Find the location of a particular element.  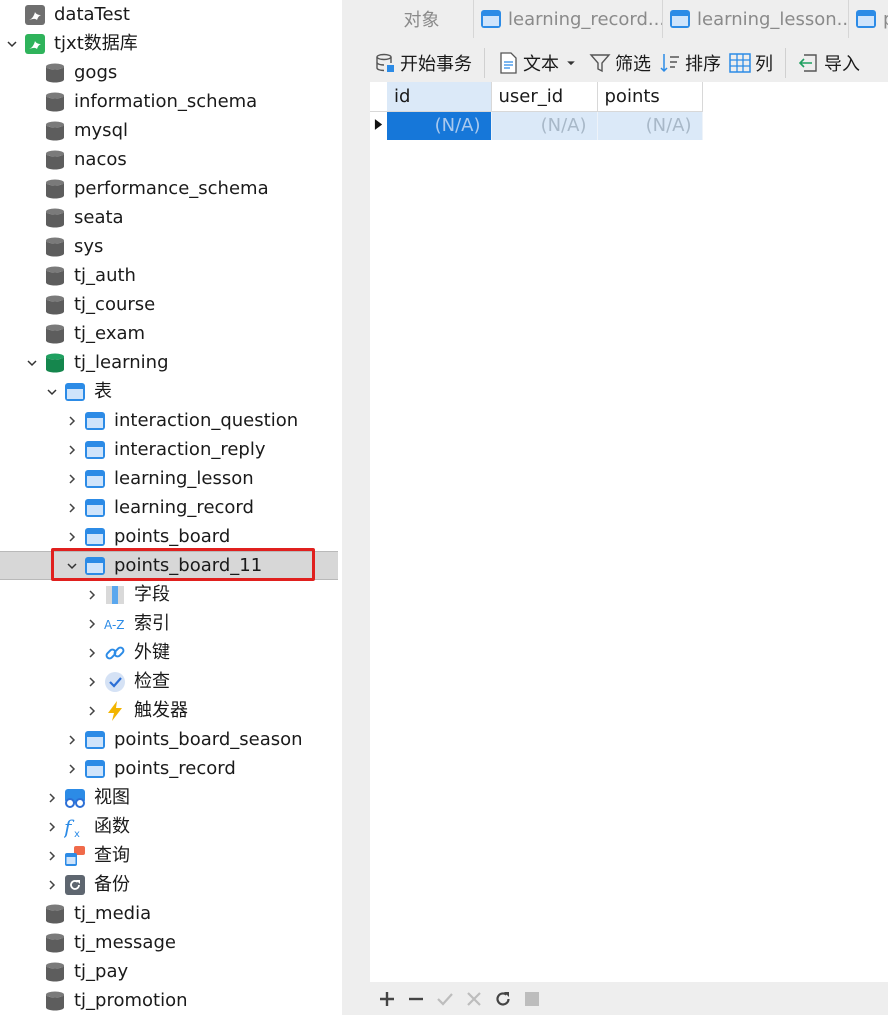

tree-item-label: tj_auth is located at coordinates (105, 275).